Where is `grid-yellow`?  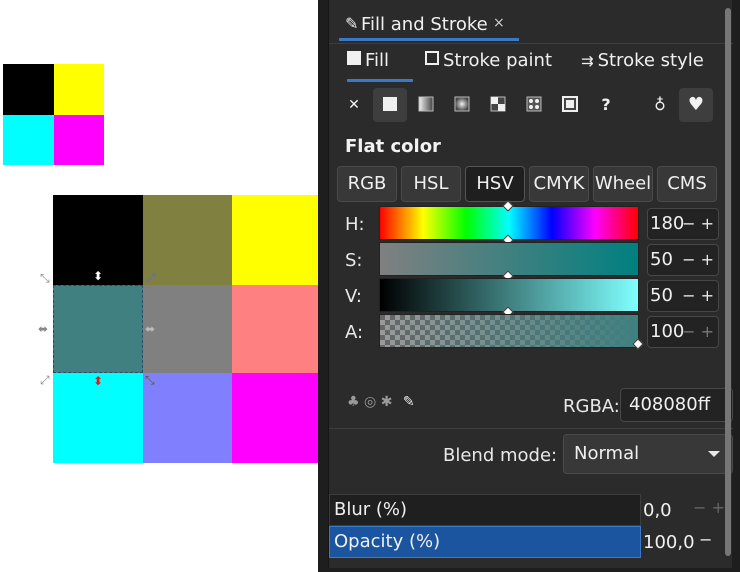
grid-yellow is located at coordinates (275, 240).